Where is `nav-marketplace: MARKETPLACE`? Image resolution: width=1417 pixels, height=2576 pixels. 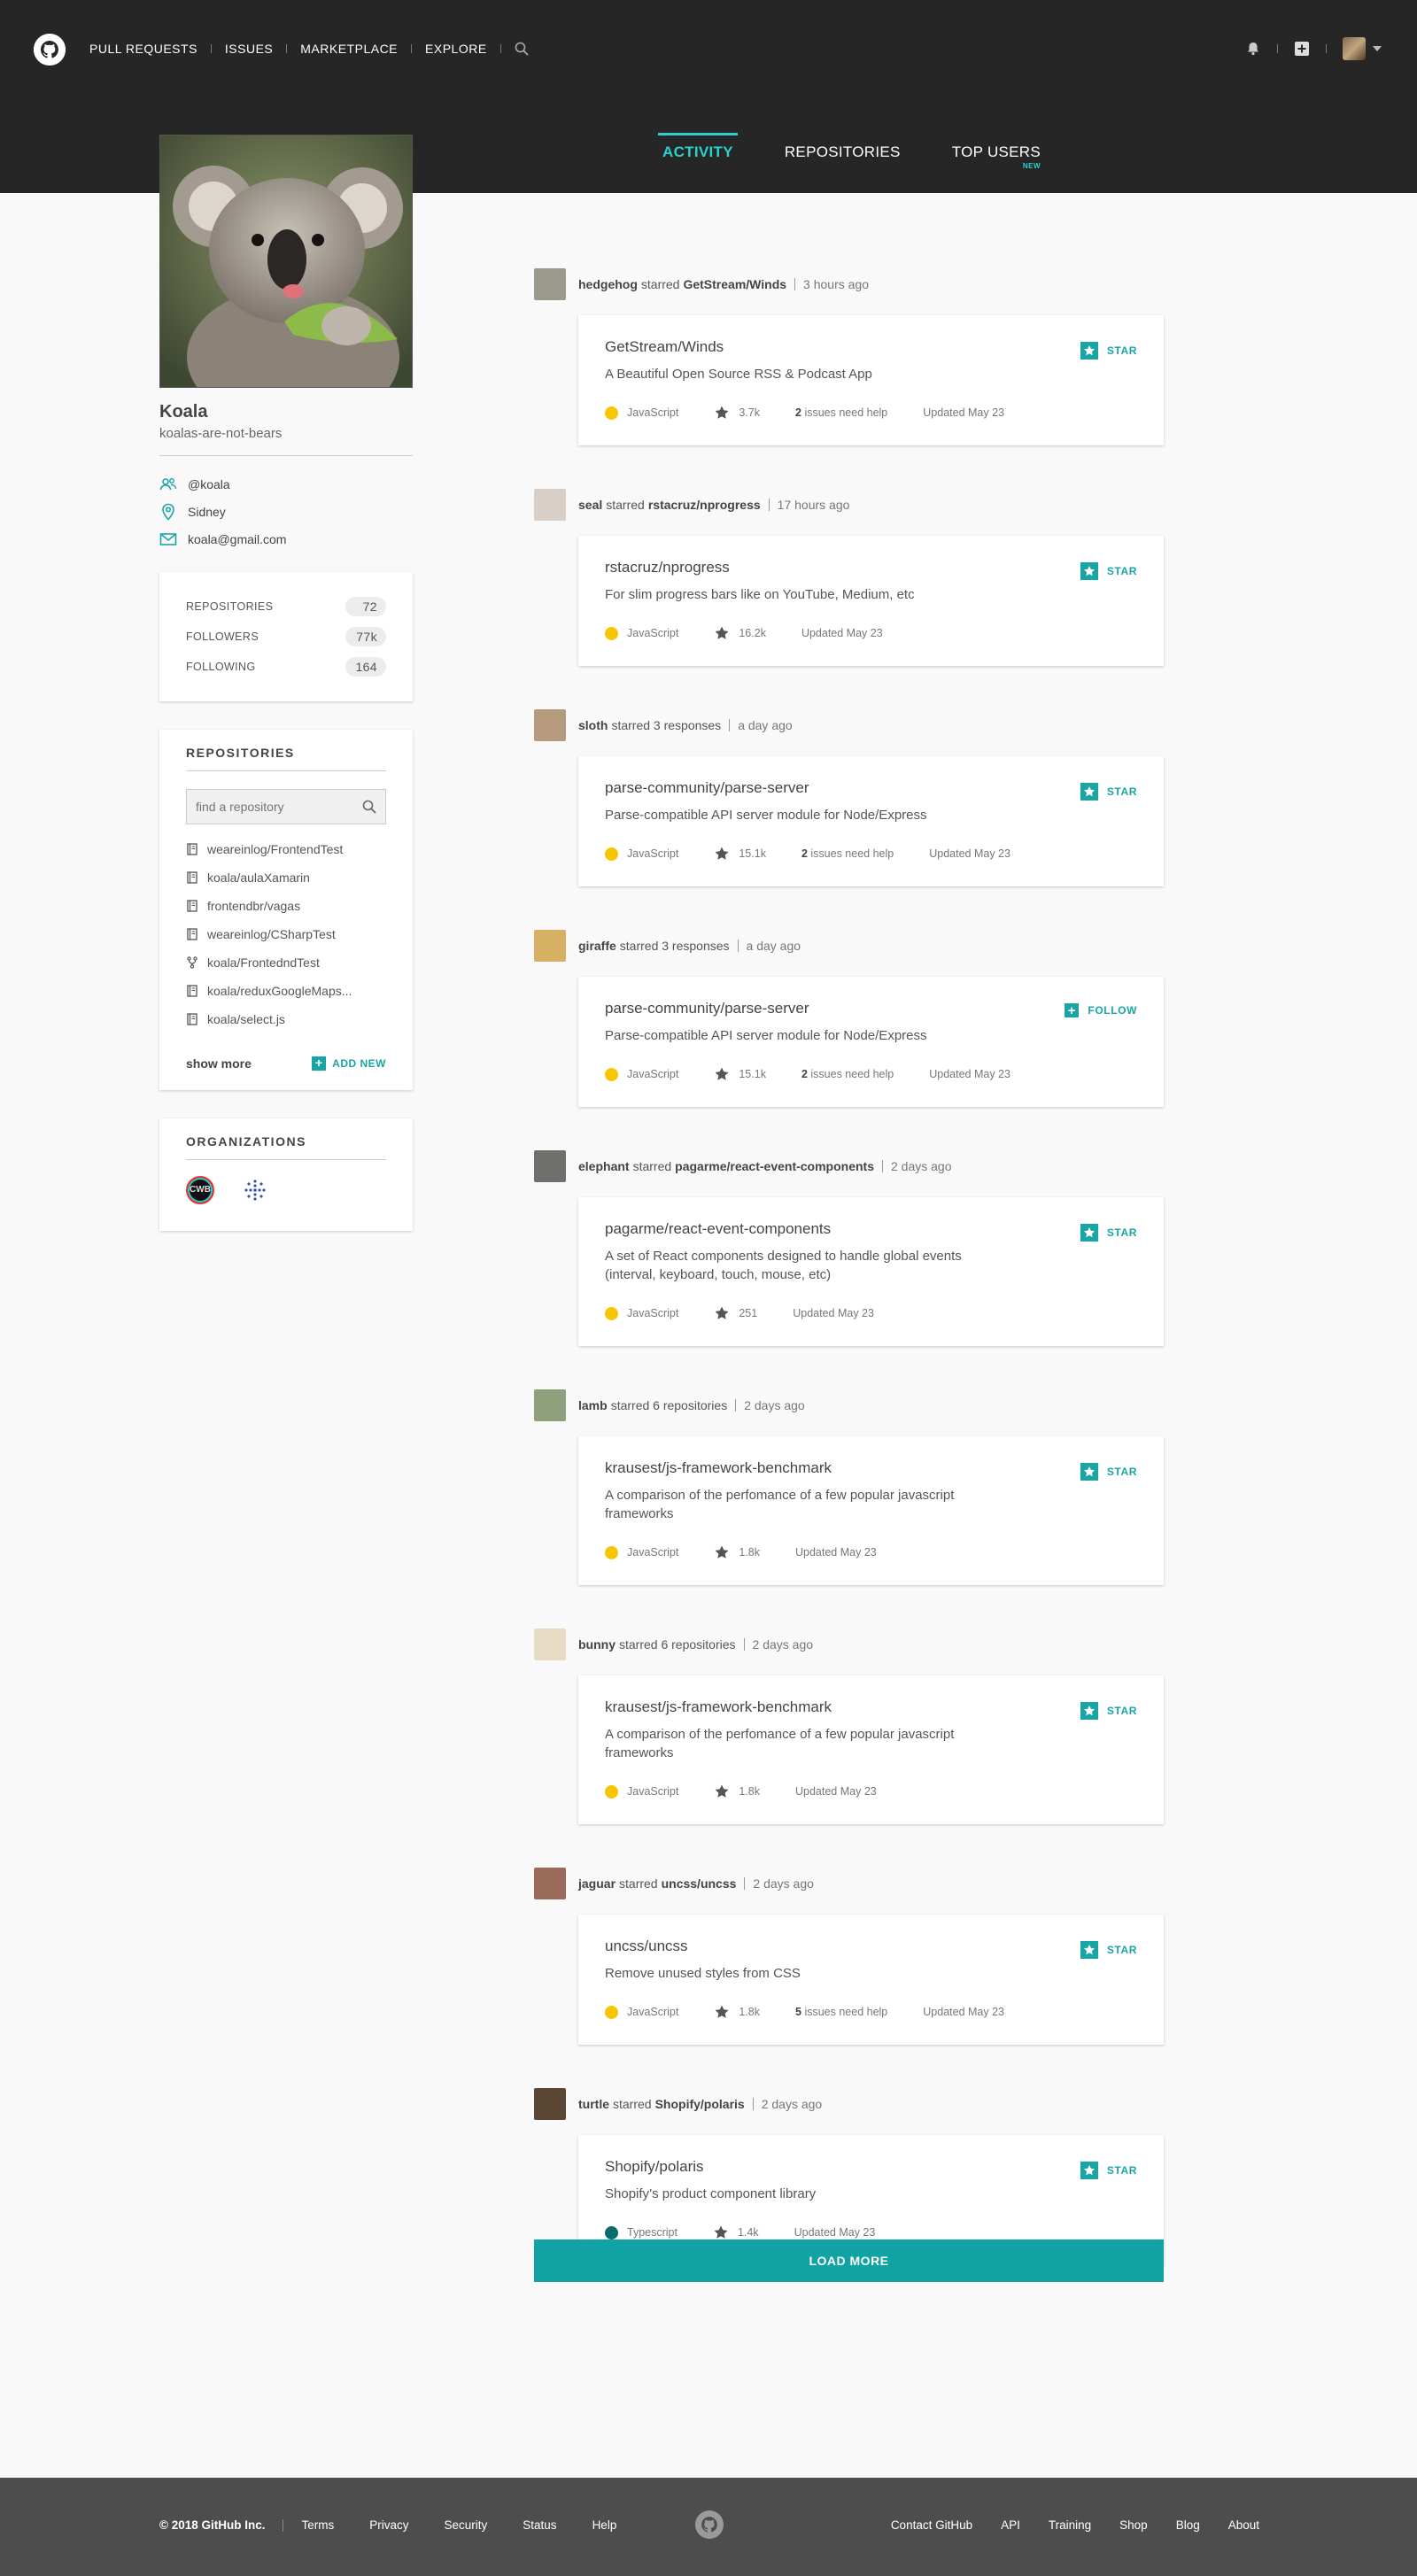
nav-marketplace: MARKETPLACE is located at coordinates (349, 49).